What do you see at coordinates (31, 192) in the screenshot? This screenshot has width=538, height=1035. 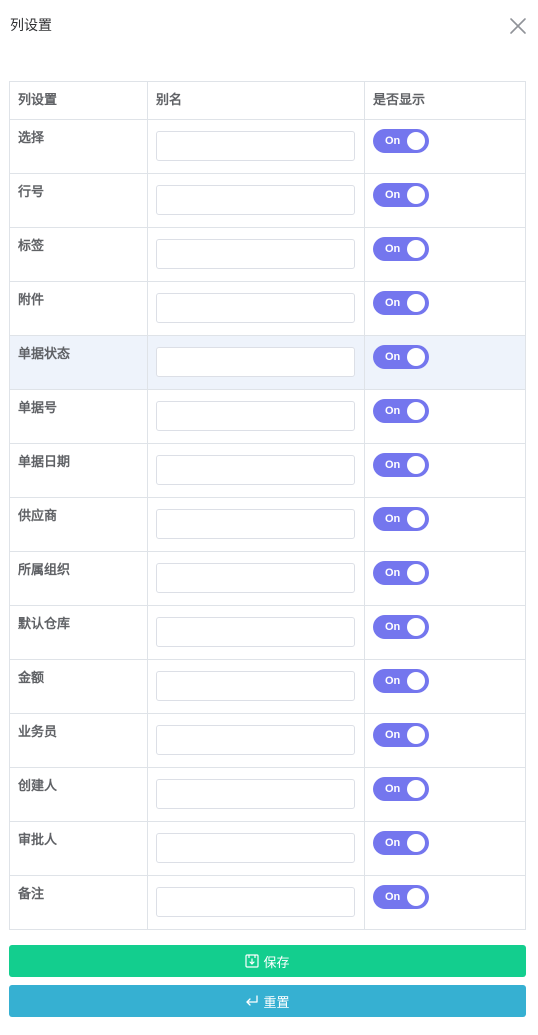 I see `column-name-label: 行号` at bounding box center [31, 192].